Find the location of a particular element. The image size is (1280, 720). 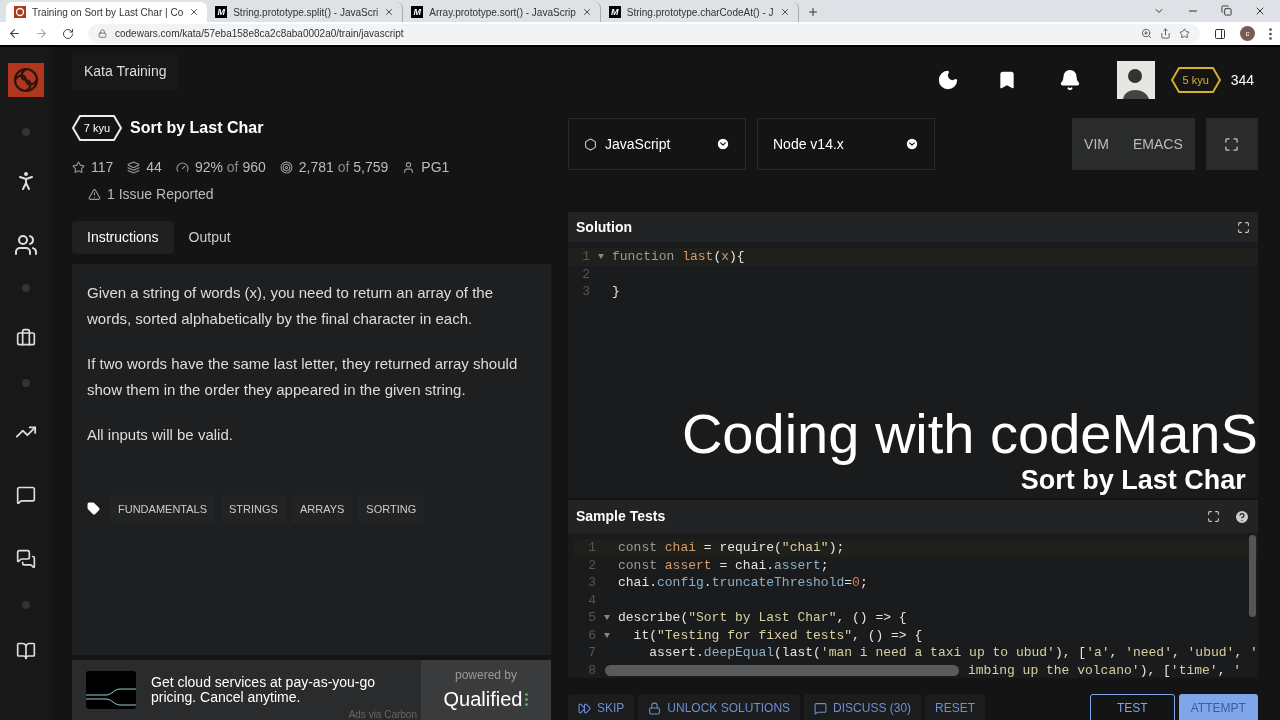

issues-link: 1 Issue Reported is located at coordinates (160, 194).